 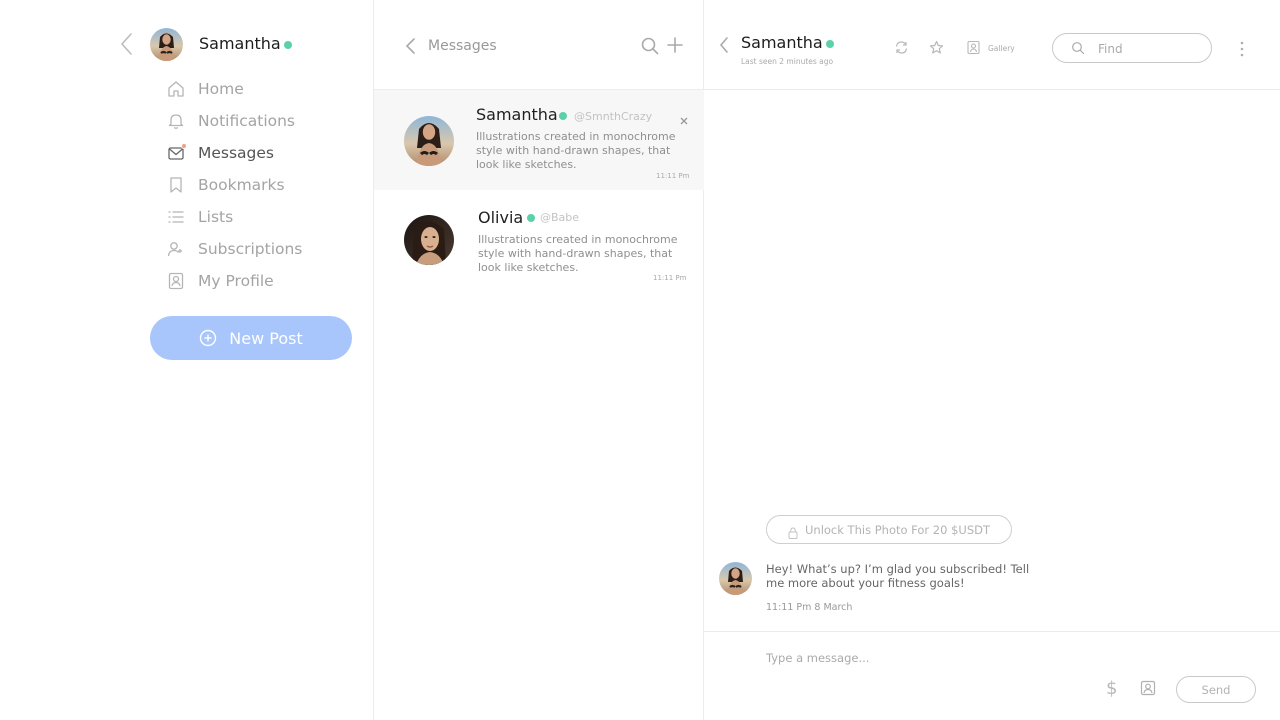 What do you see at coordinates (1148, 688) in the screenshot?
I see `attach-media-icon` at bounding box center [1148, 688].